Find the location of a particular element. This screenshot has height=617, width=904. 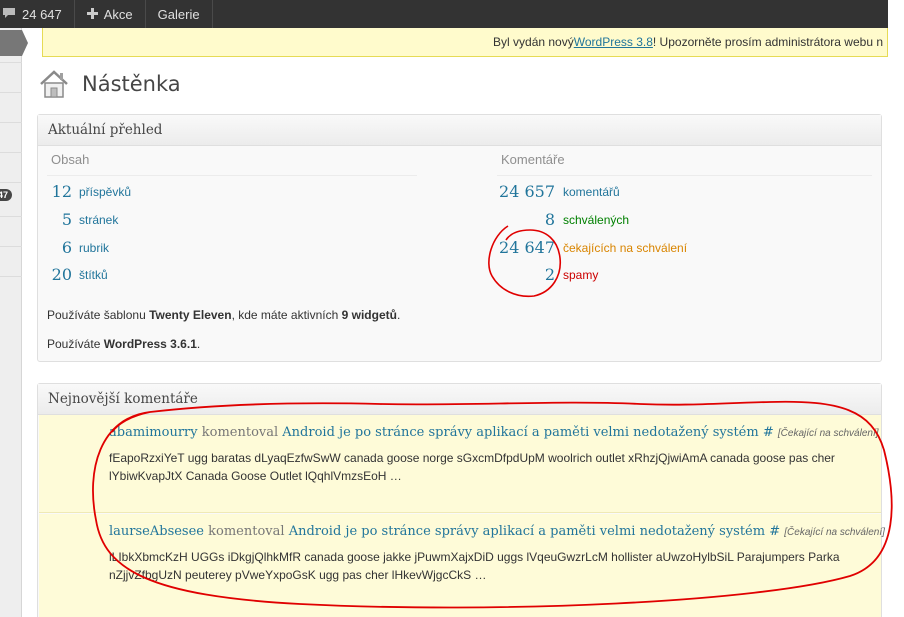

update-nag-text-before: Byl vydán nový is located at coordinates (533, 42).